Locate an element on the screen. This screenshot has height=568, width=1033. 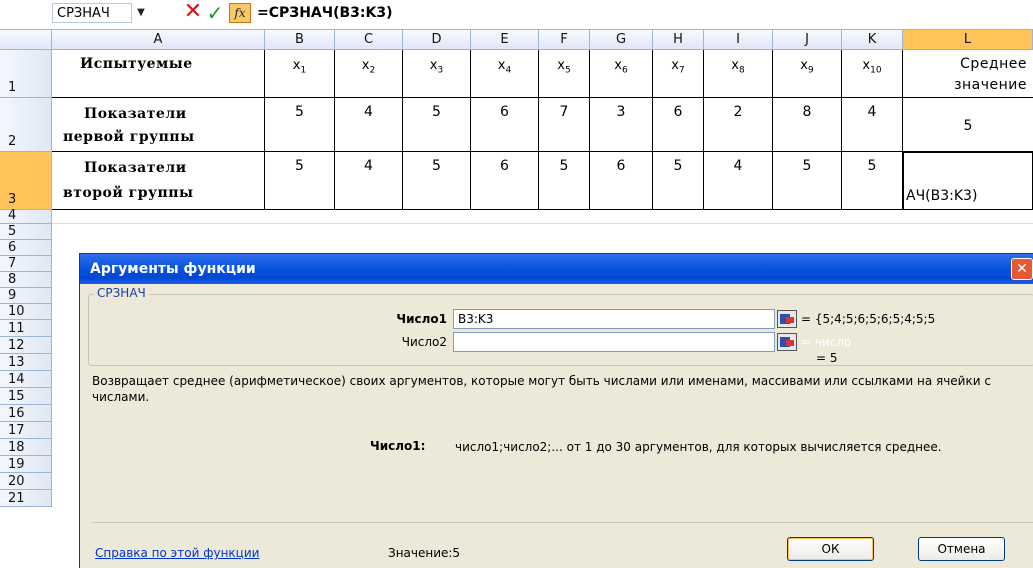
cancel-entry-icon: ✕ is located at coordinates (193, 13).